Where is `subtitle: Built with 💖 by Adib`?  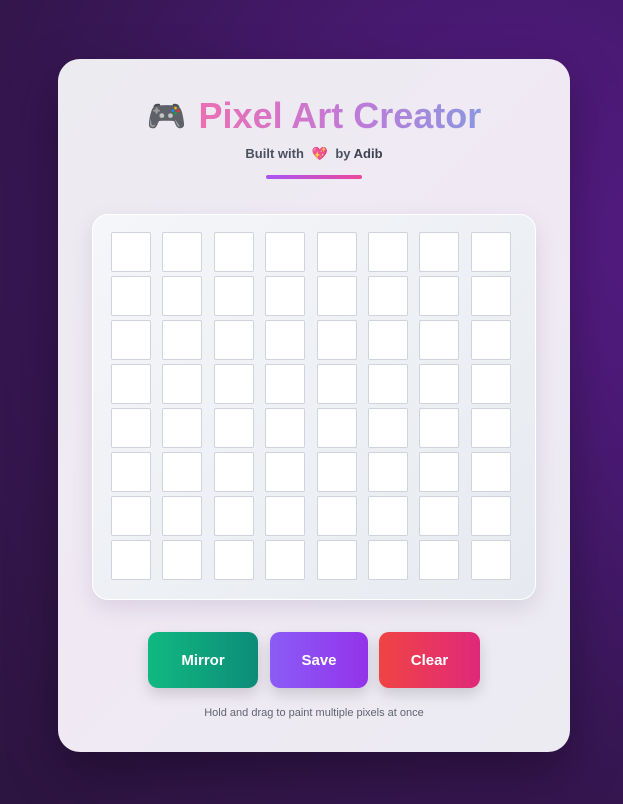
subtitle: Built with 💖 by Adib is located at coordinates (314, 154).